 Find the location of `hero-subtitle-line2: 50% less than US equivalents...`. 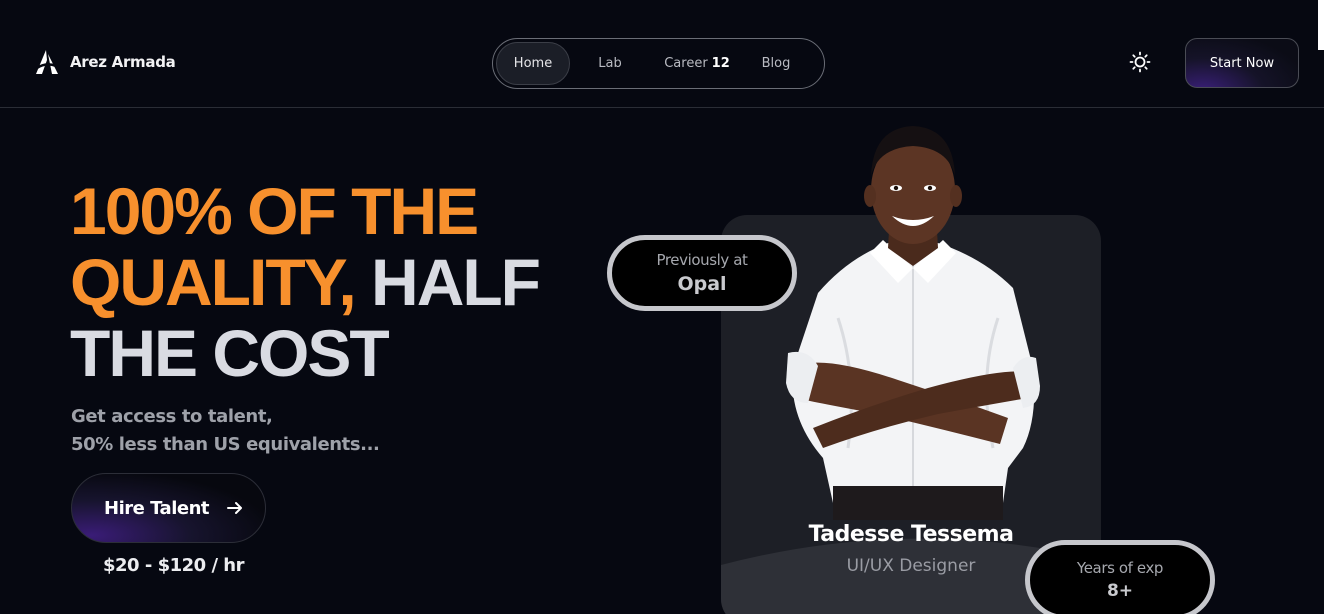

hero-subtitle-line2: 50% less than US equivalents... is located at coordinates (225, 444).